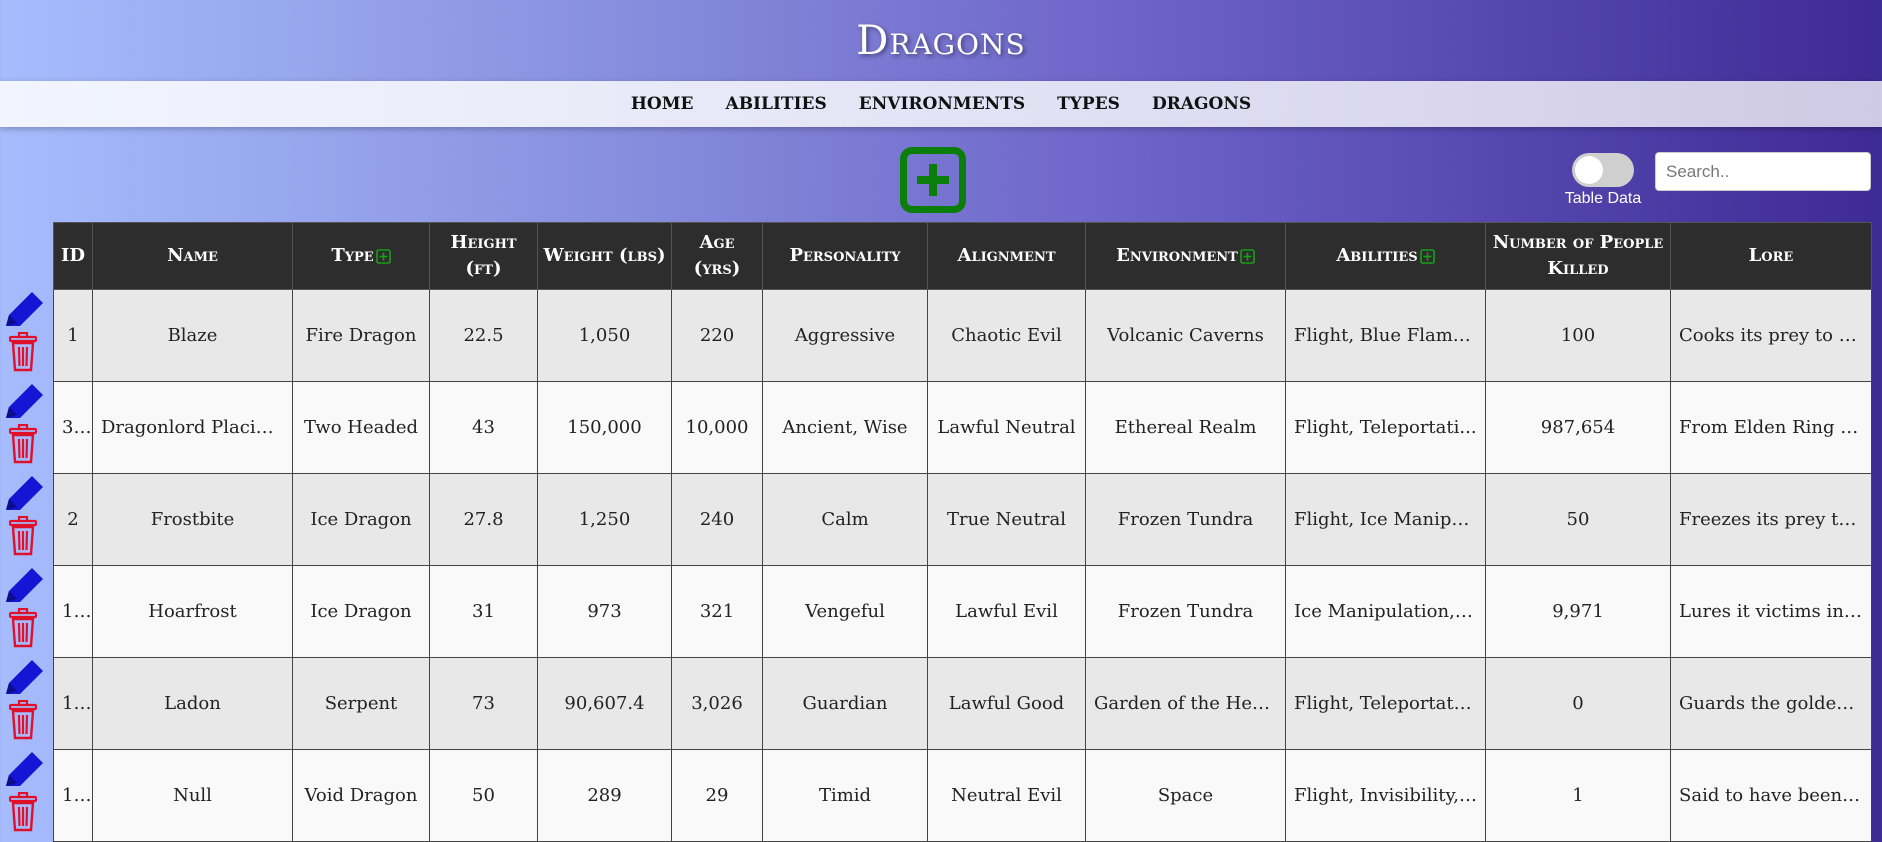 The width and height of the screenshot is (1882, 842). Describe the element at coordinates (1578, 335) in the screenshot. I see `table-cell: 100` at that location.